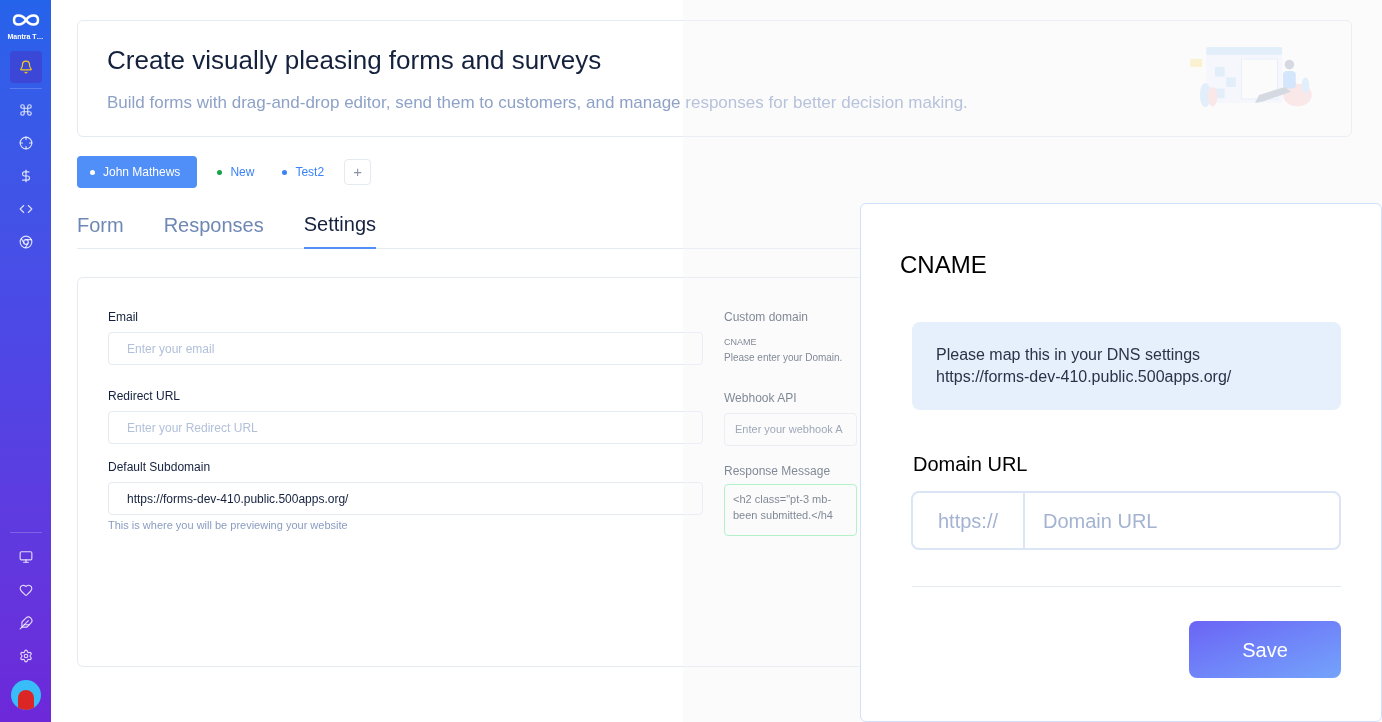 The image size is (1382, 722). Describe the element at coordinates (1084, 377) in the screenshot. I see `info-text: https://forms-dev-410.public.500apps.org/` at that location.